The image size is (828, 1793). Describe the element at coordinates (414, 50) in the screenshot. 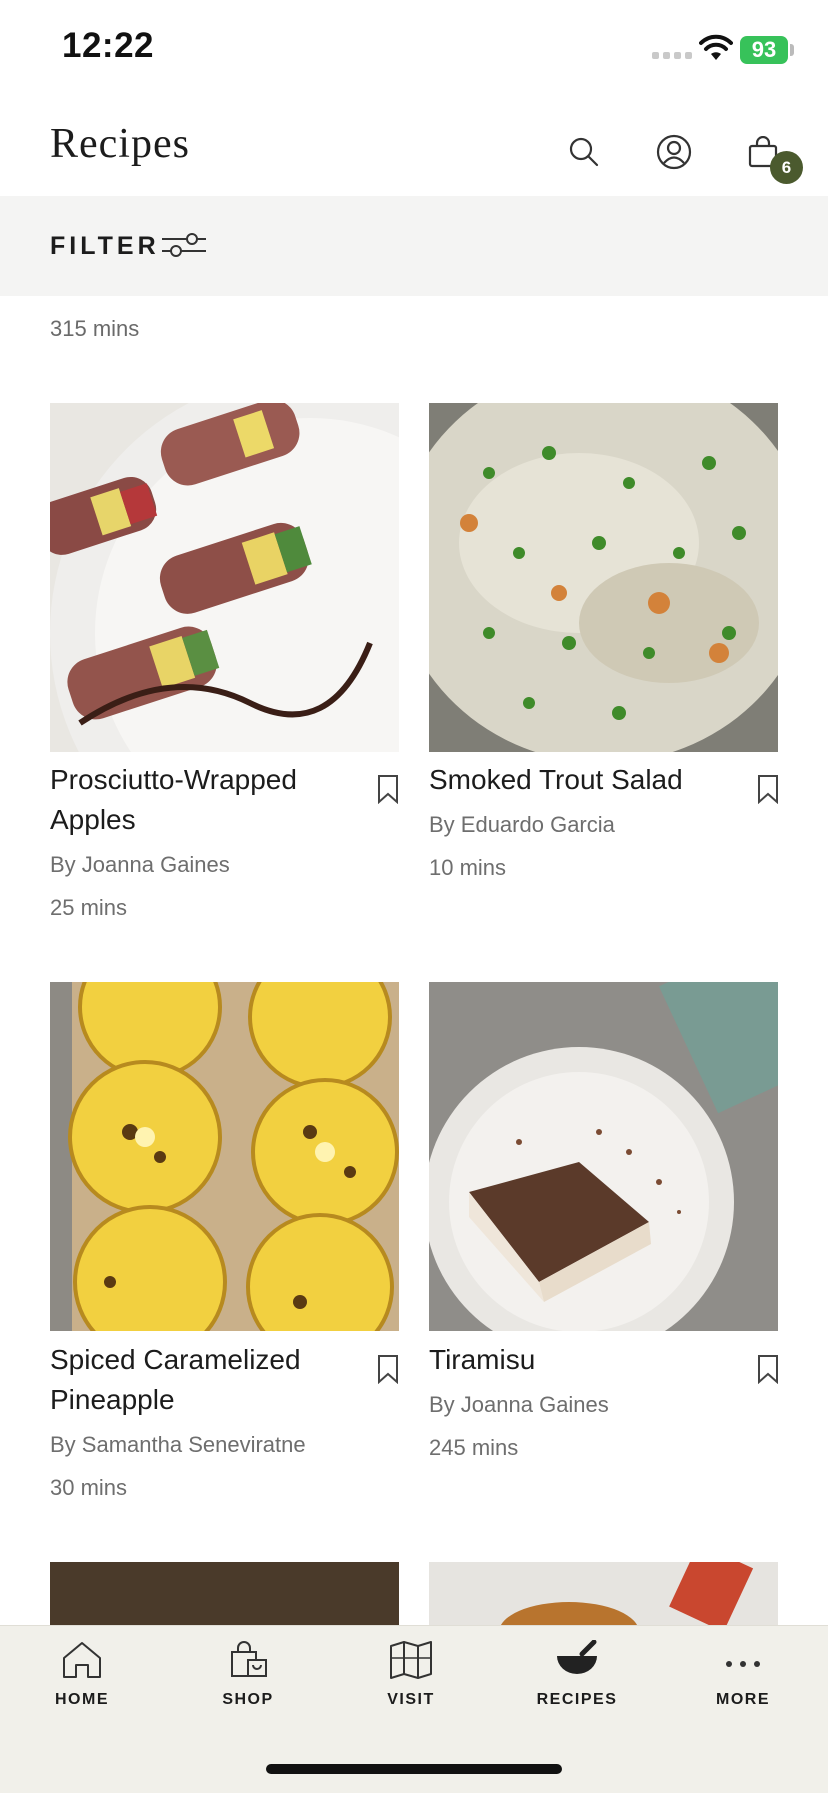

I see `status-bar: 12:22 93` at that location.